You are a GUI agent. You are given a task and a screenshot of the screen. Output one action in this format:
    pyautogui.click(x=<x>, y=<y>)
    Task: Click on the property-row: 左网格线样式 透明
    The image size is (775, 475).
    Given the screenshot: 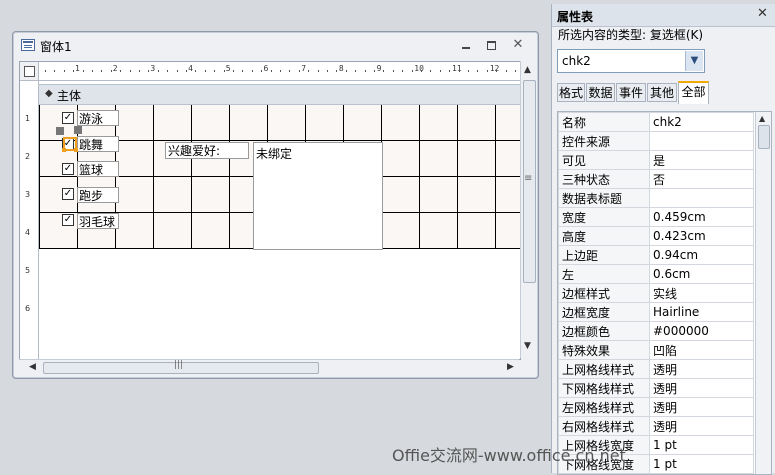 What is the action you would take?
    pyautogui.click(x=656, y=407)
    